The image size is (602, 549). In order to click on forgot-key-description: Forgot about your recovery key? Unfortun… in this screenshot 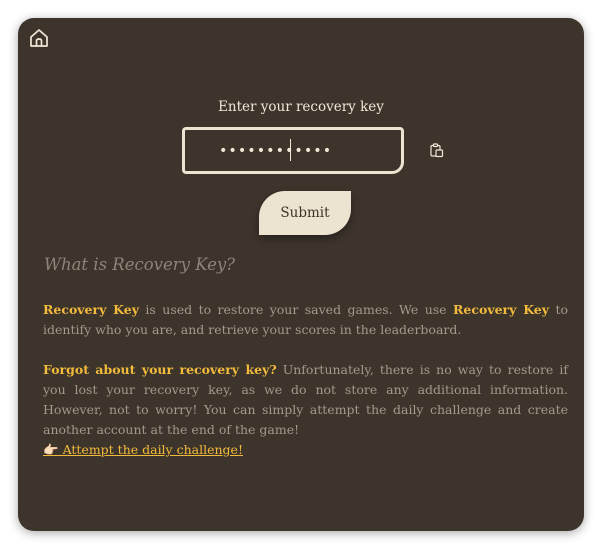, I will do `click(305, 400)`.